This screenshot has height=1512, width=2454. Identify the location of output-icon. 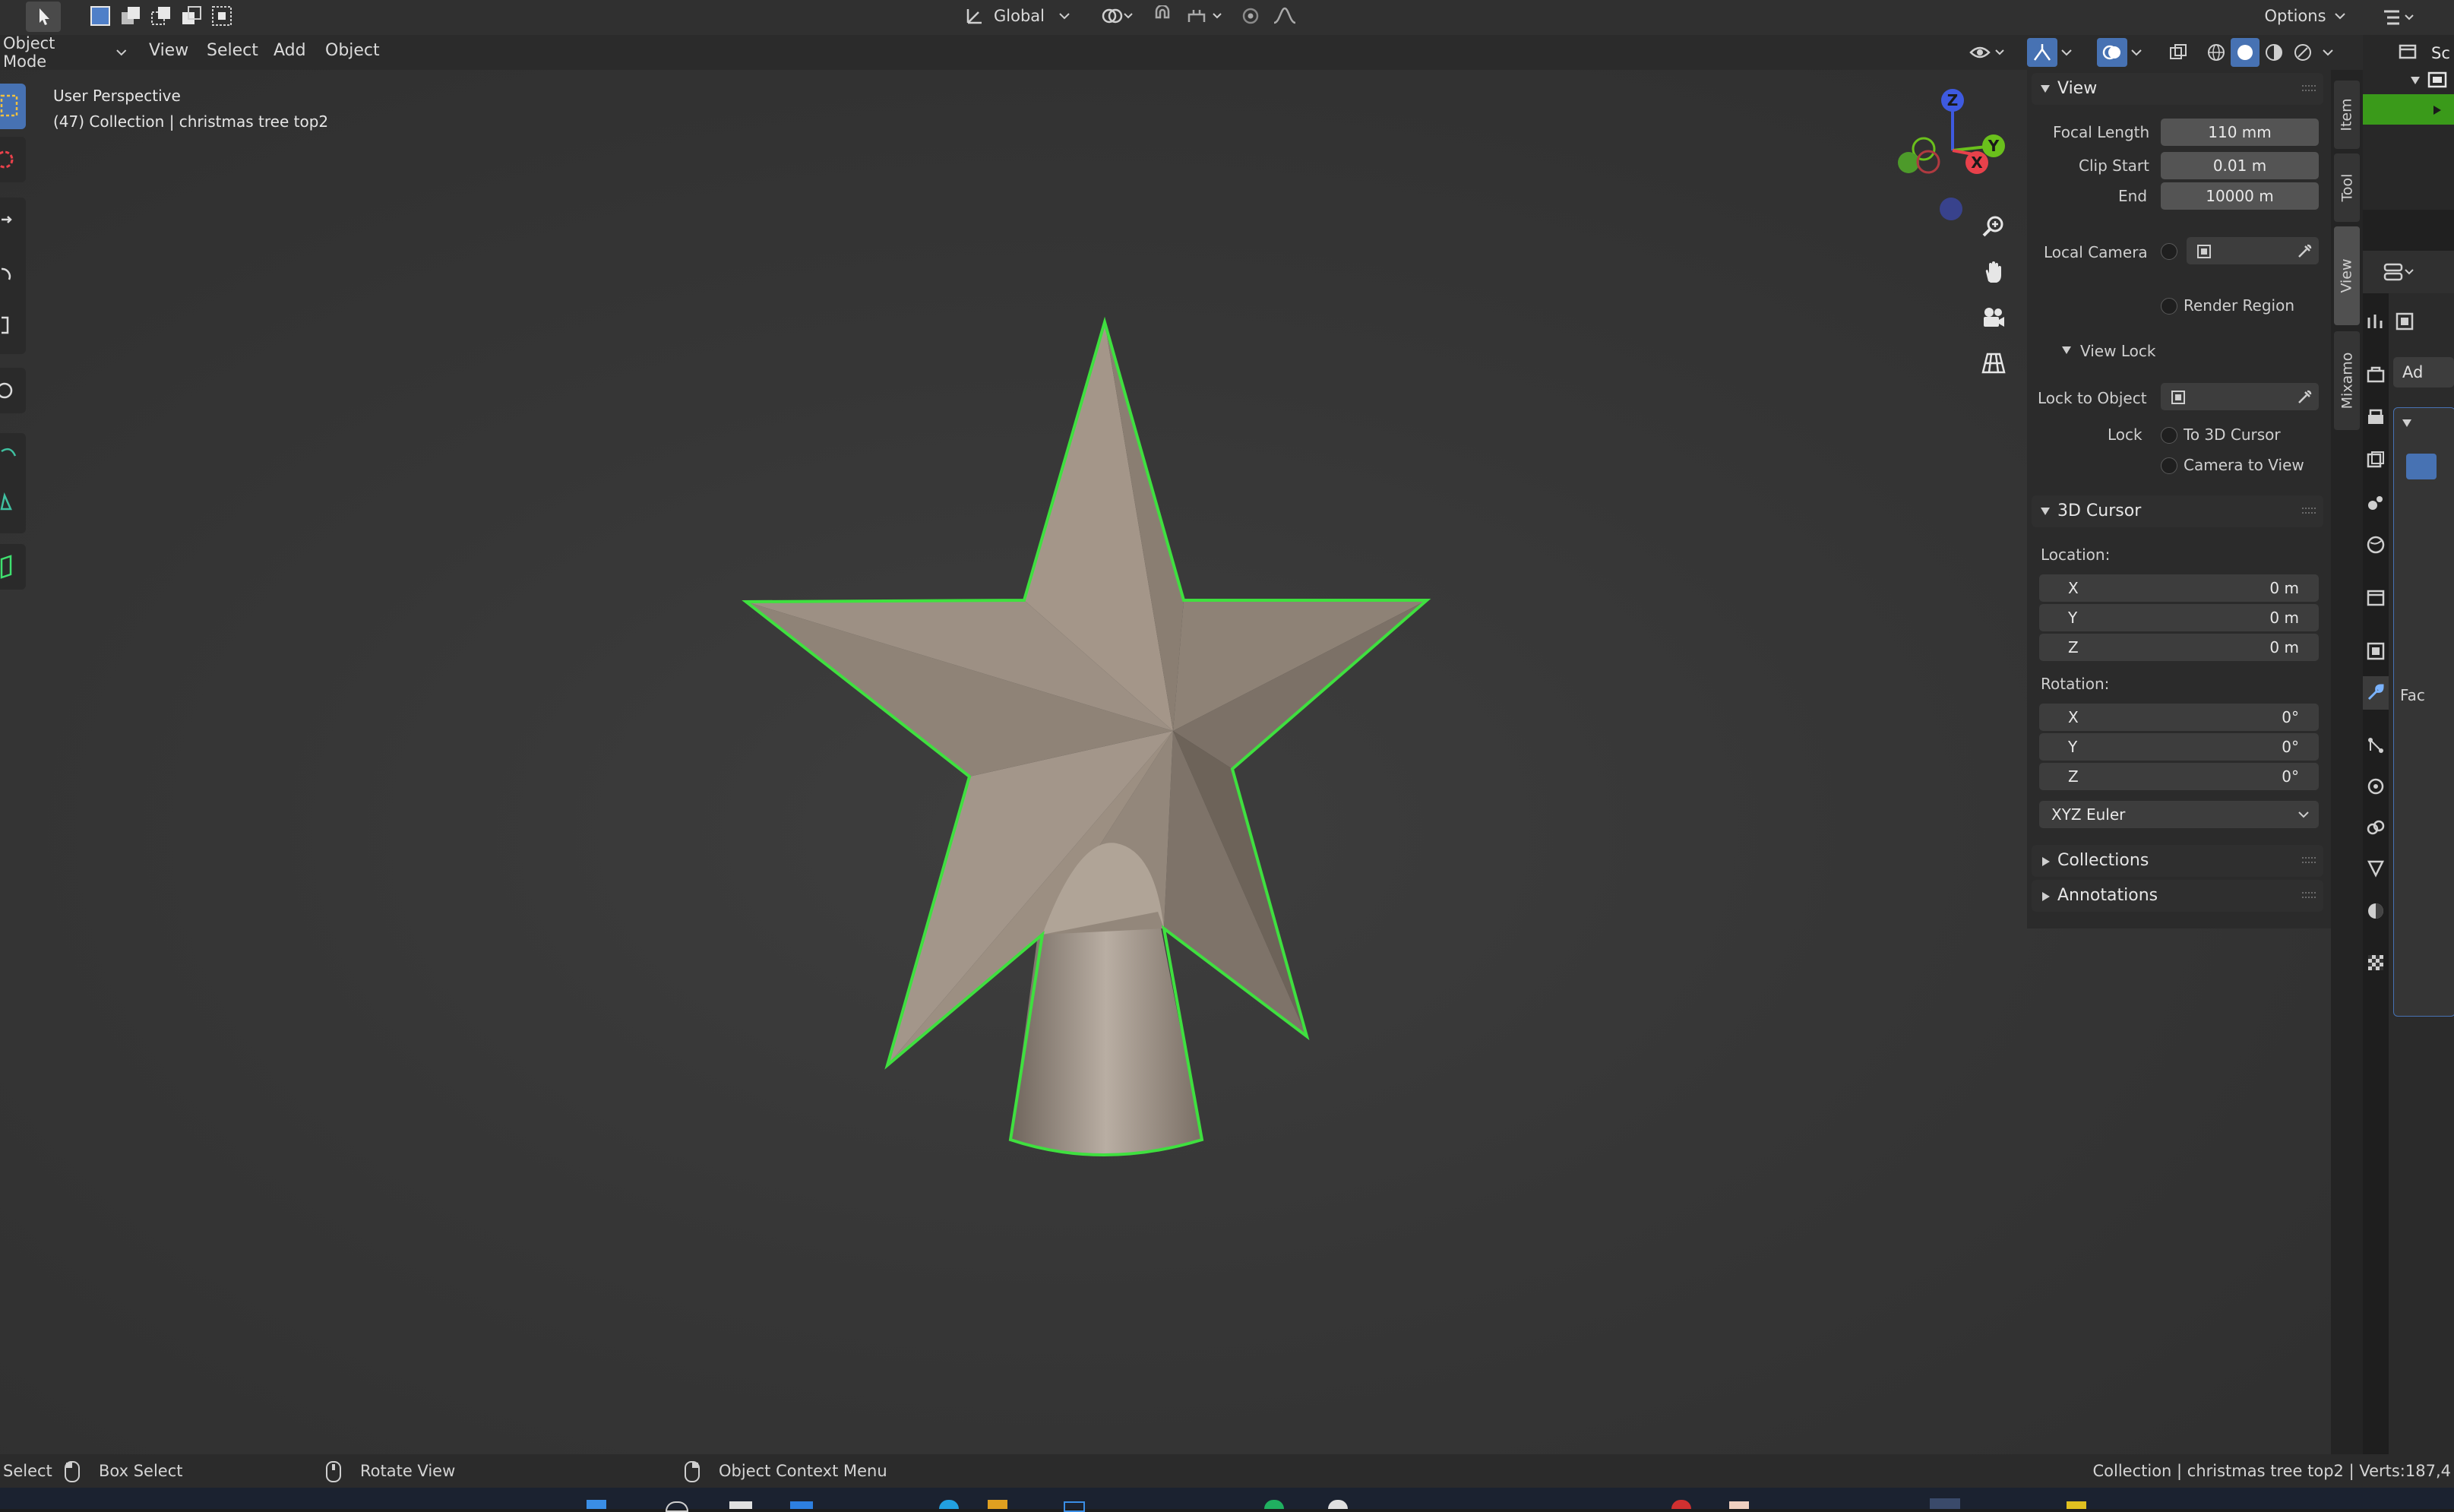
(2376, 417).